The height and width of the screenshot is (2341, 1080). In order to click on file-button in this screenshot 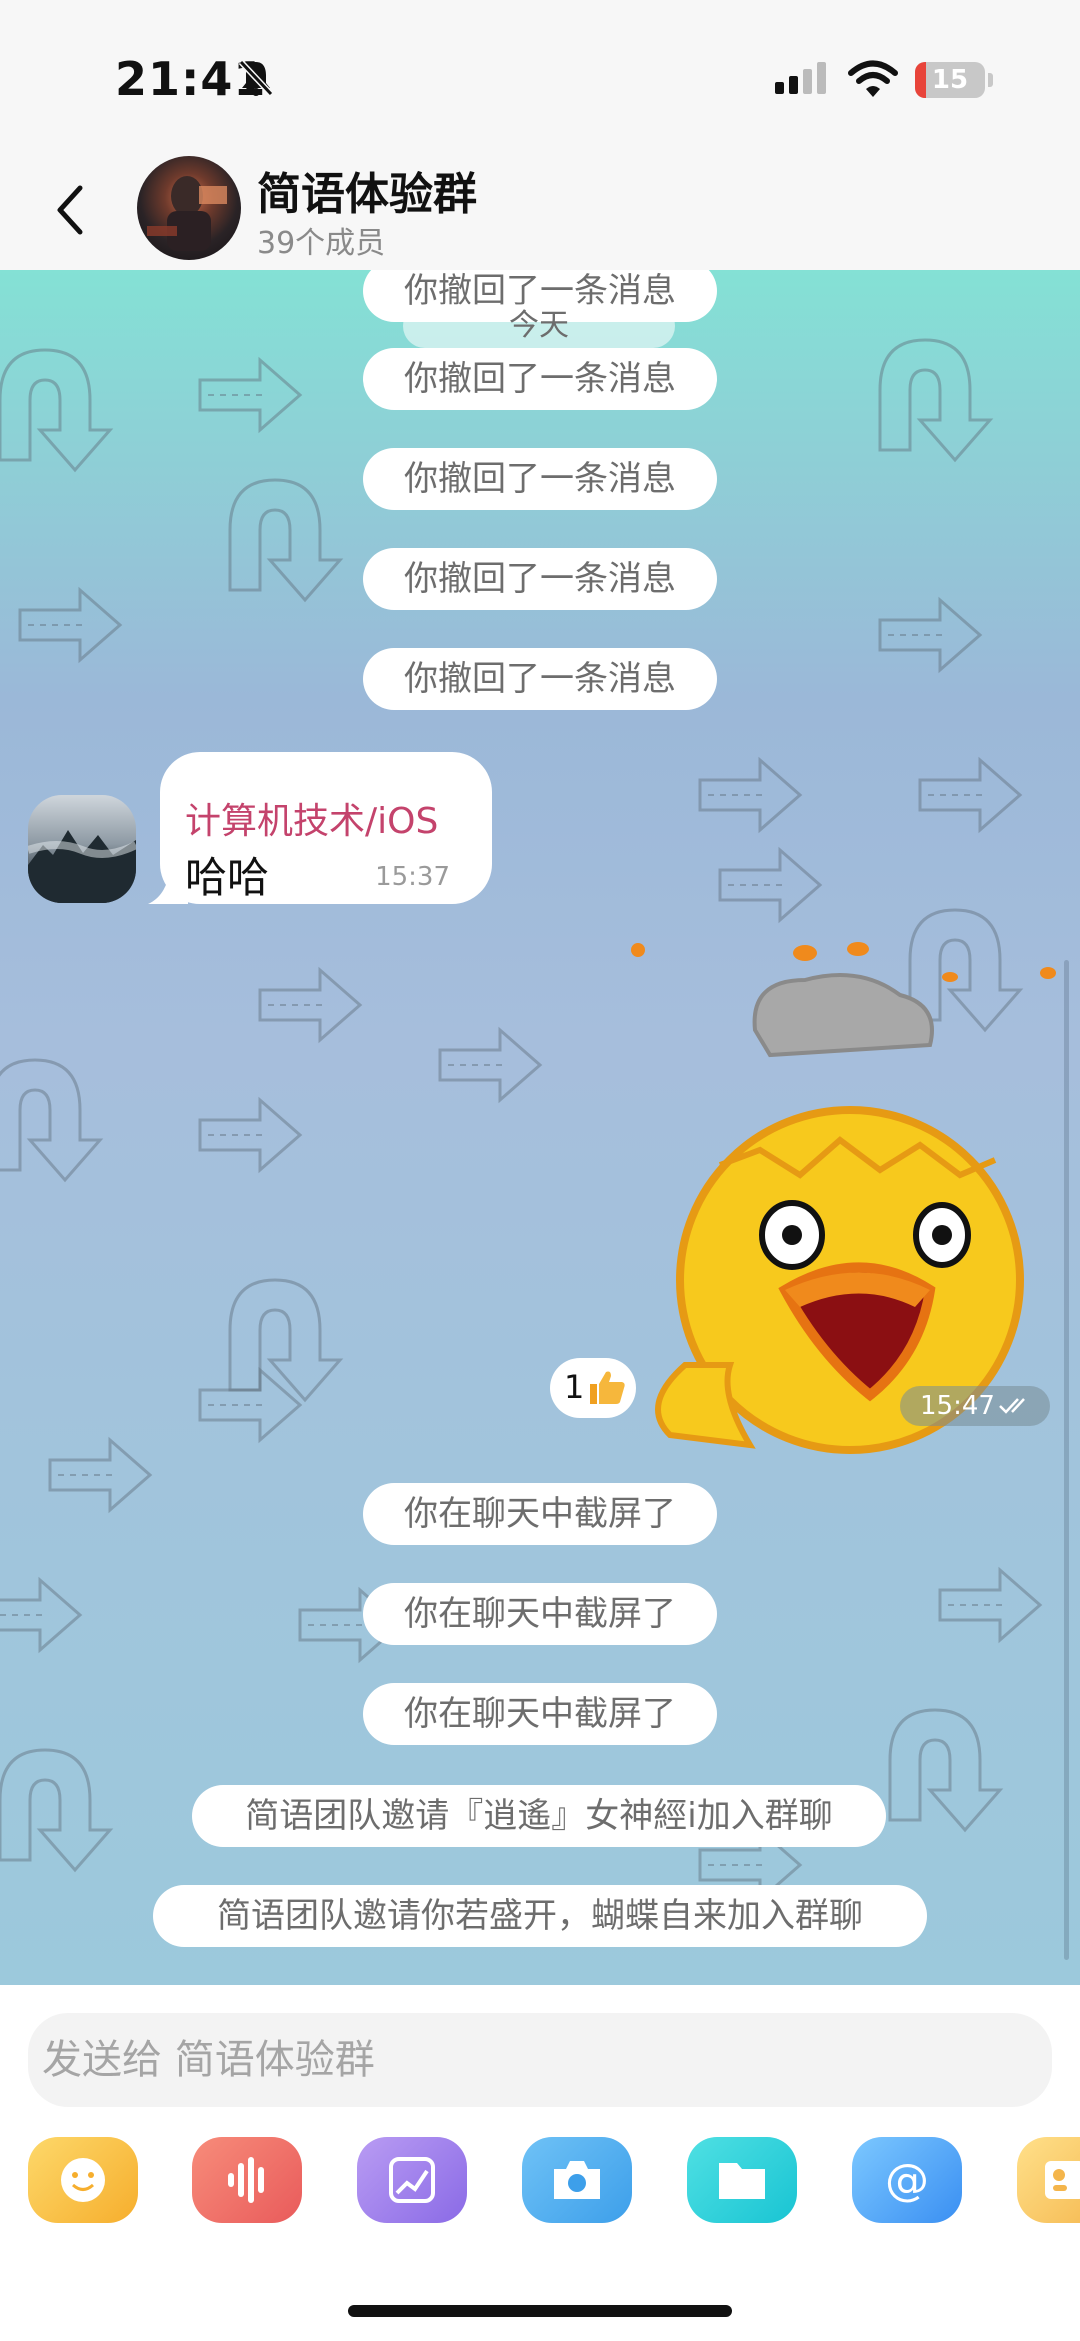, I will do `click(742, 2180)`.